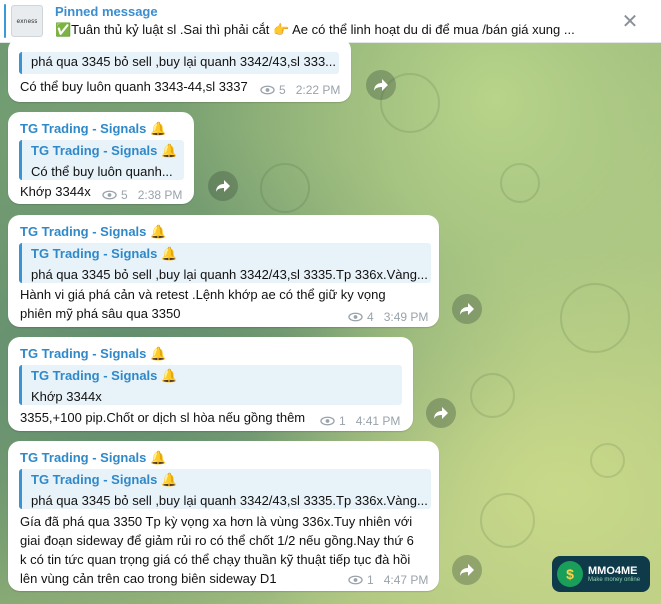 This screenshot has width=661, height=604. Describe the element at coordinates (55, 191) in the screenshot. I see `message-text: Khớp 3344x` at that location.